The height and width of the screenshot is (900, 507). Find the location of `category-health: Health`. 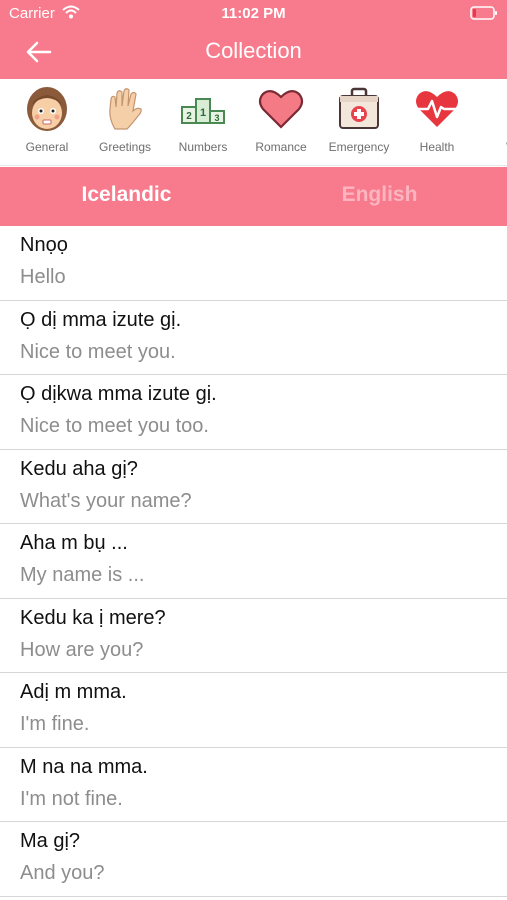

category-health: Health is located at coordinates (437, 122).